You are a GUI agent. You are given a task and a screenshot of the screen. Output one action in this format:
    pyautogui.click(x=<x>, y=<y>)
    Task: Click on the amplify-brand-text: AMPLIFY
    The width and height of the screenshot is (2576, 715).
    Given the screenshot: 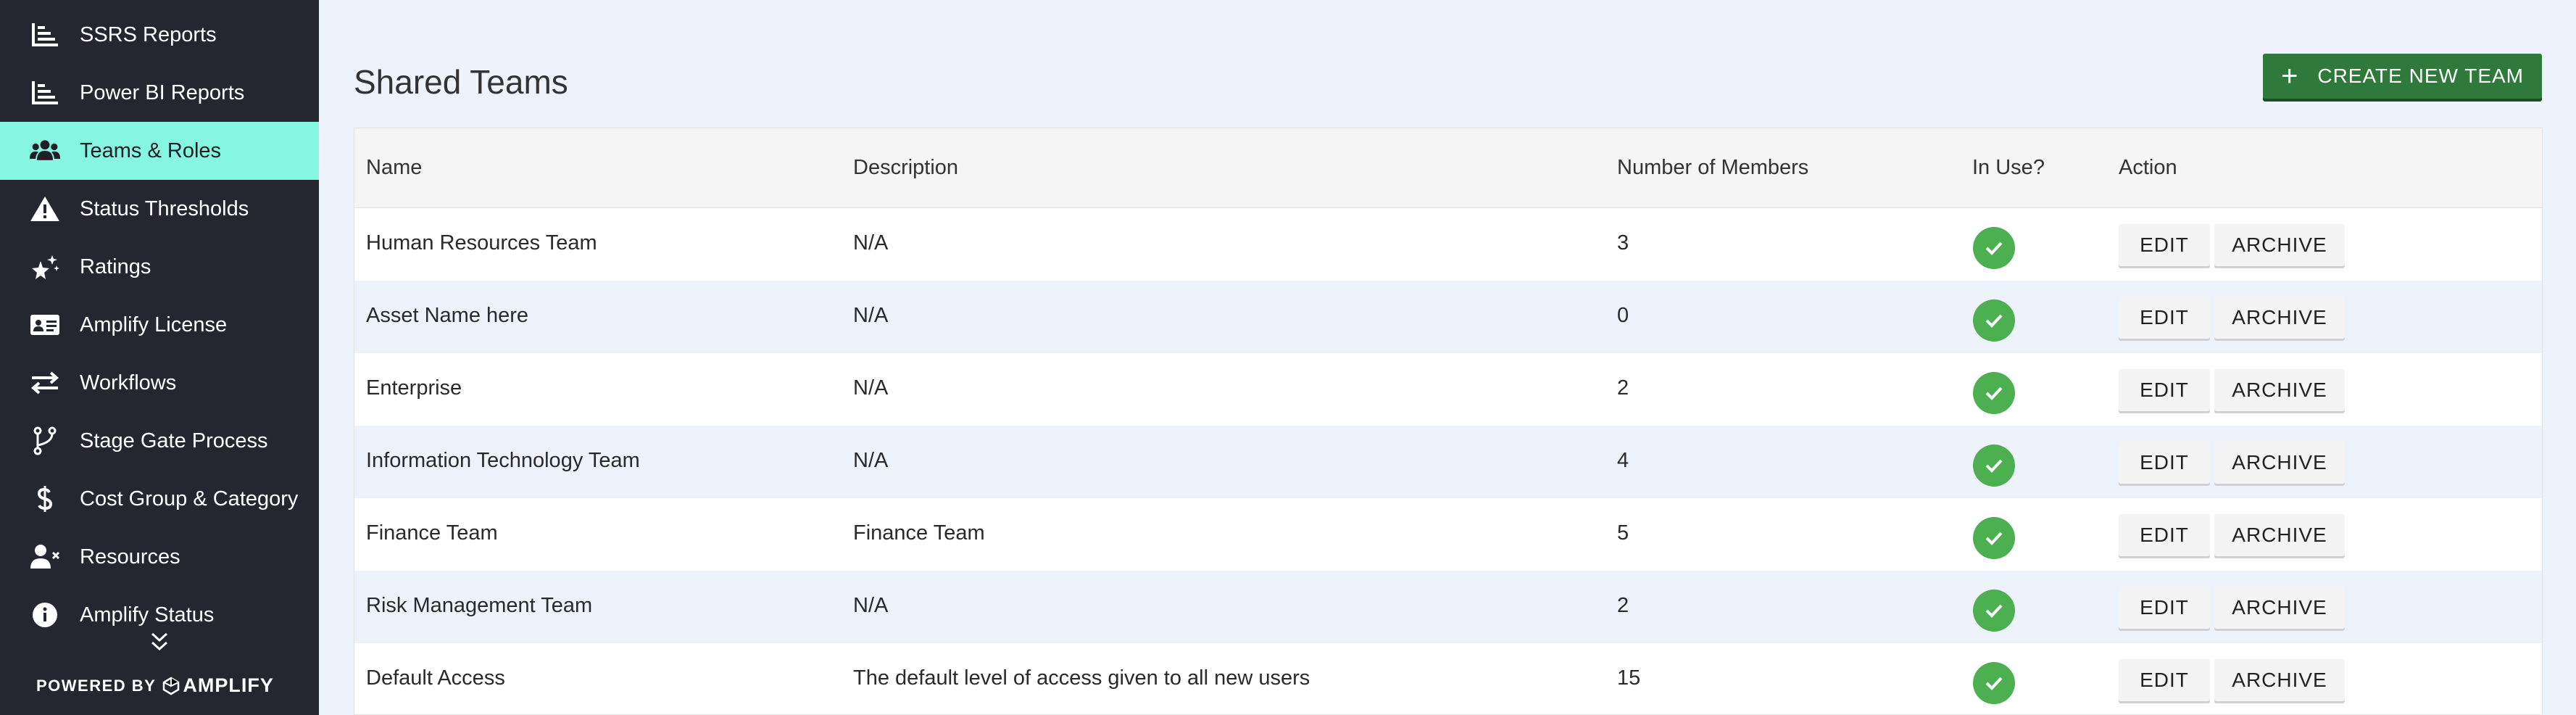 What is the action you would take?
    pyautogui.click(x=228, y=685)
    